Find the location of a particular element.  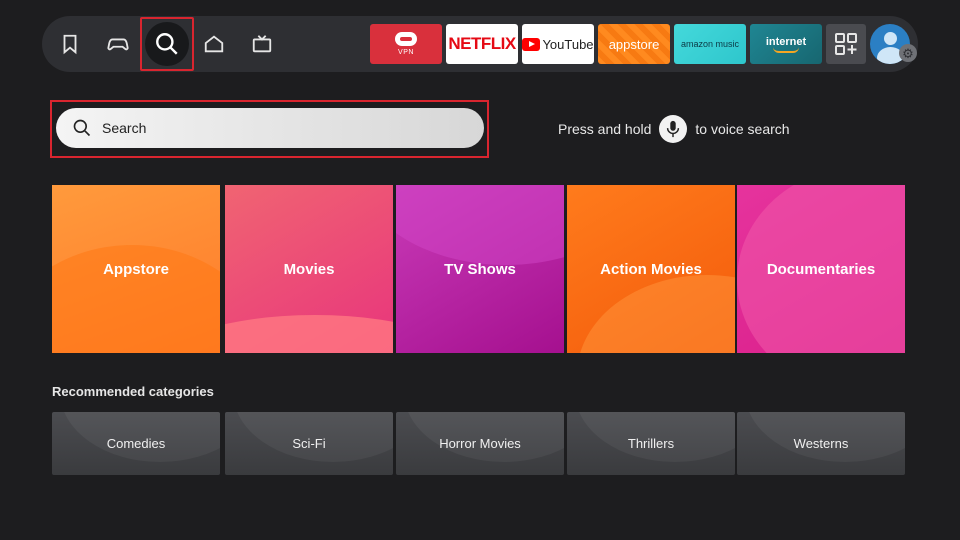

recommended-label: Sci-Fi is located at coordinates (309, 443).